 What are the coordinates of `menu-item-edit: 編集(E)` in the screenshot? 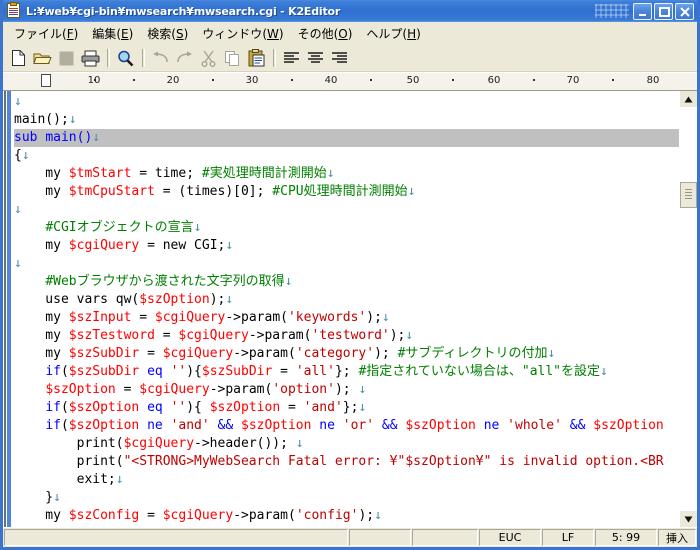 It's located at (112, 33).